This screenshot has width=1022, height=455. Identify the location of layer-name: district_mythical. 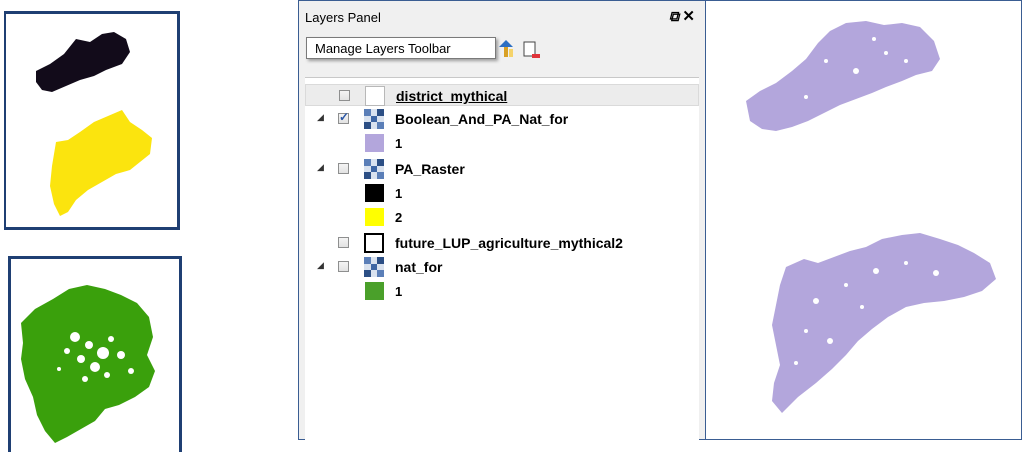
(452, 96).